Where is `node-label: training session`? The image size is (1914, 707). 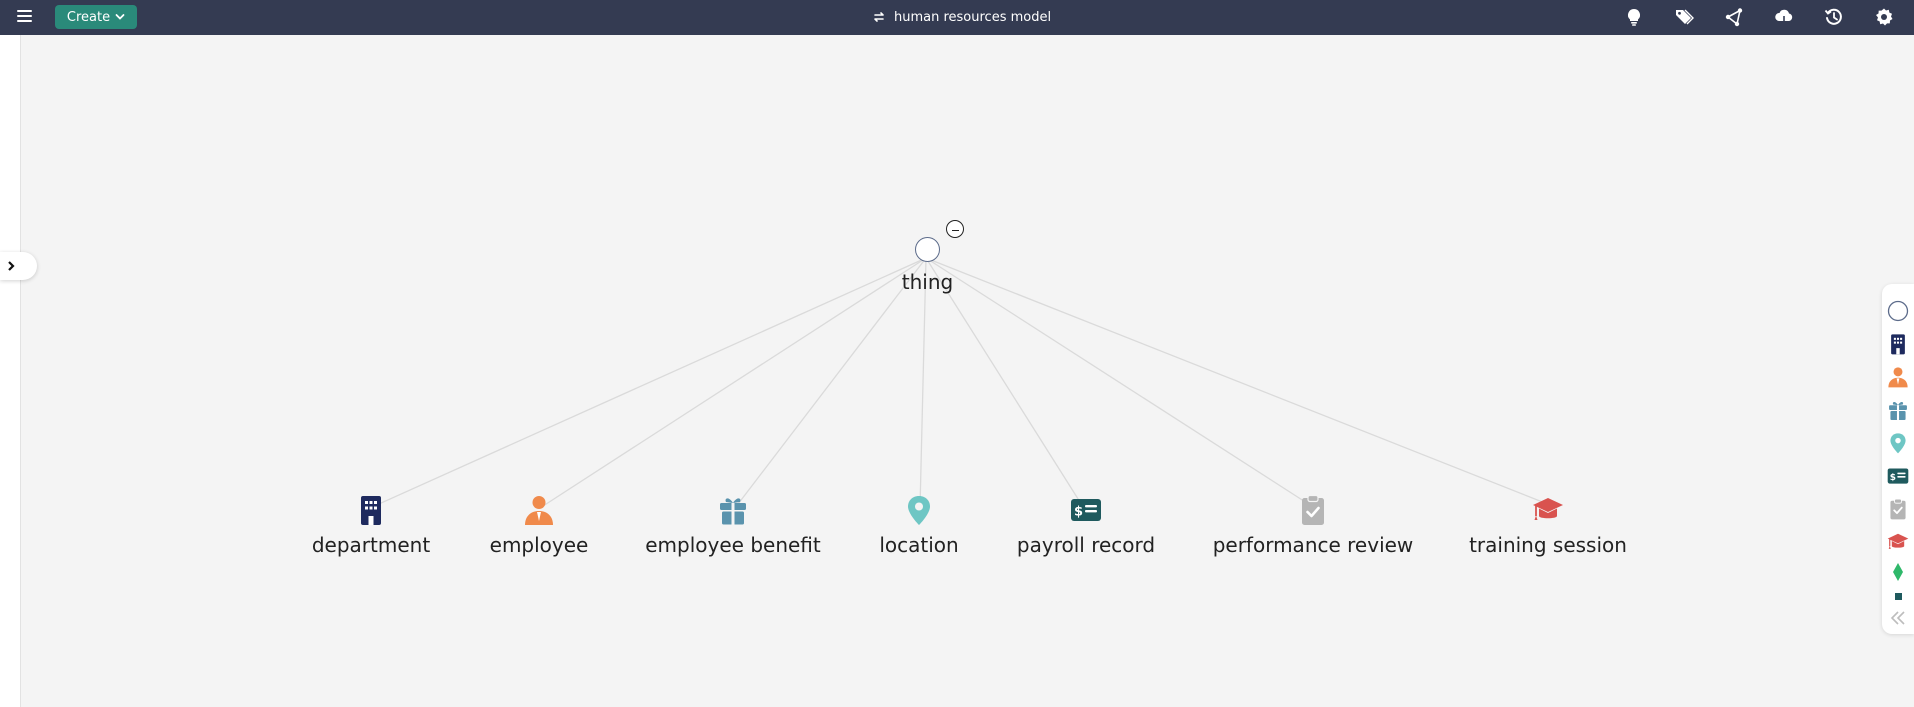
node-label: training session is located at coordinates (1548, 545).